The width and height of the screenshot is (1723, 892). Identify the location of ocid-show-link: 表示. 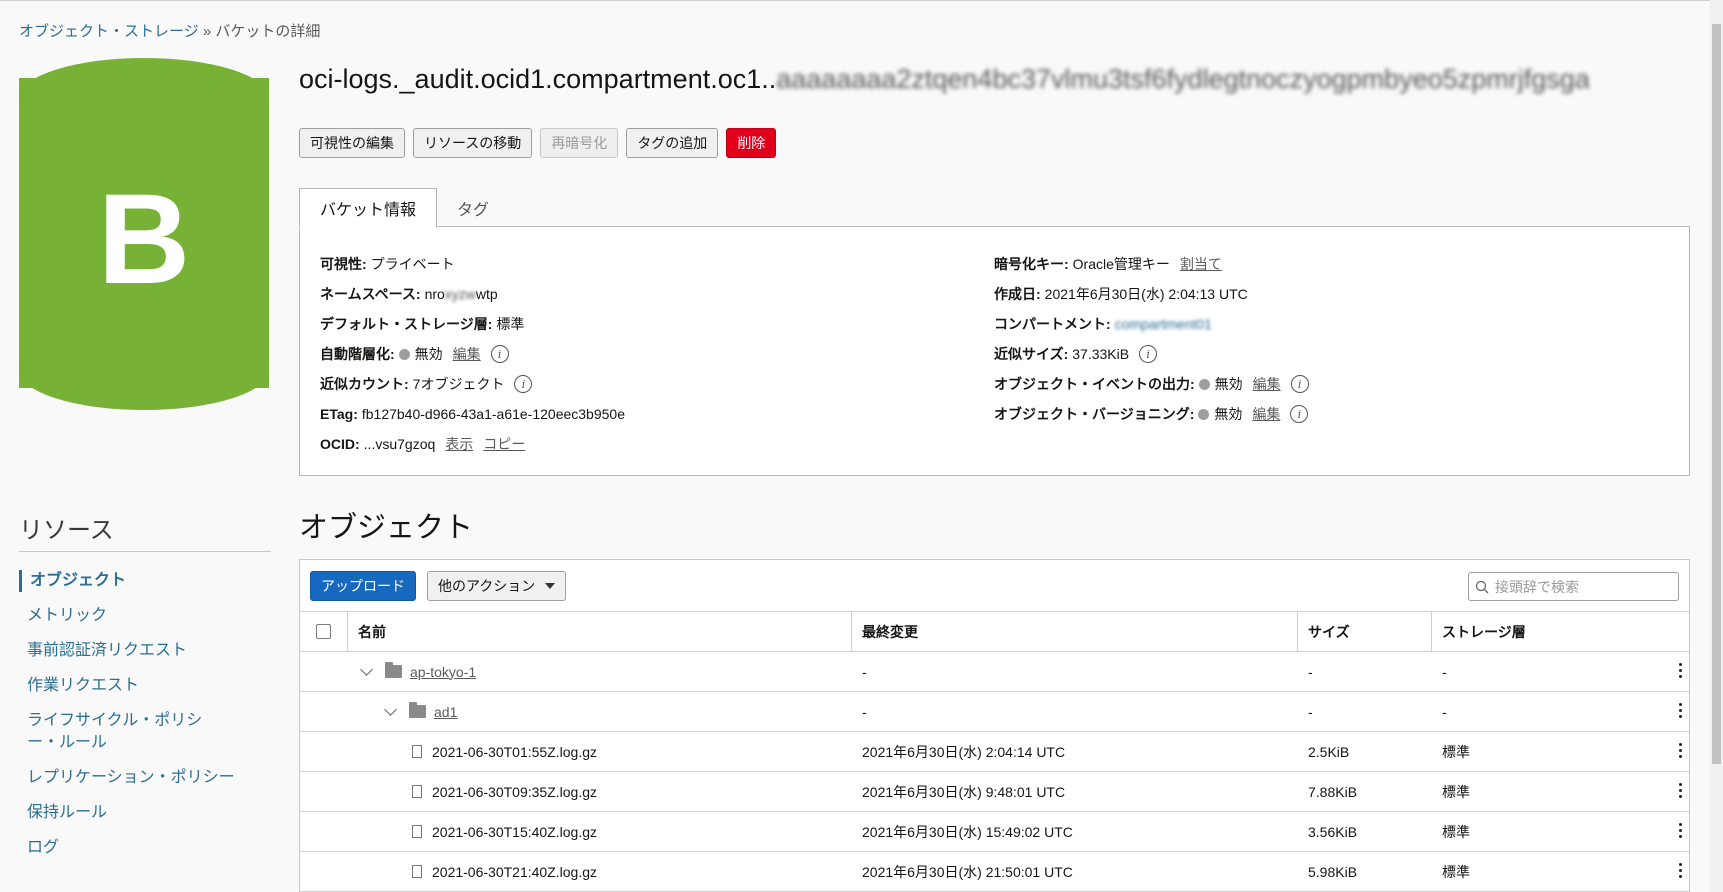
(459, 444).